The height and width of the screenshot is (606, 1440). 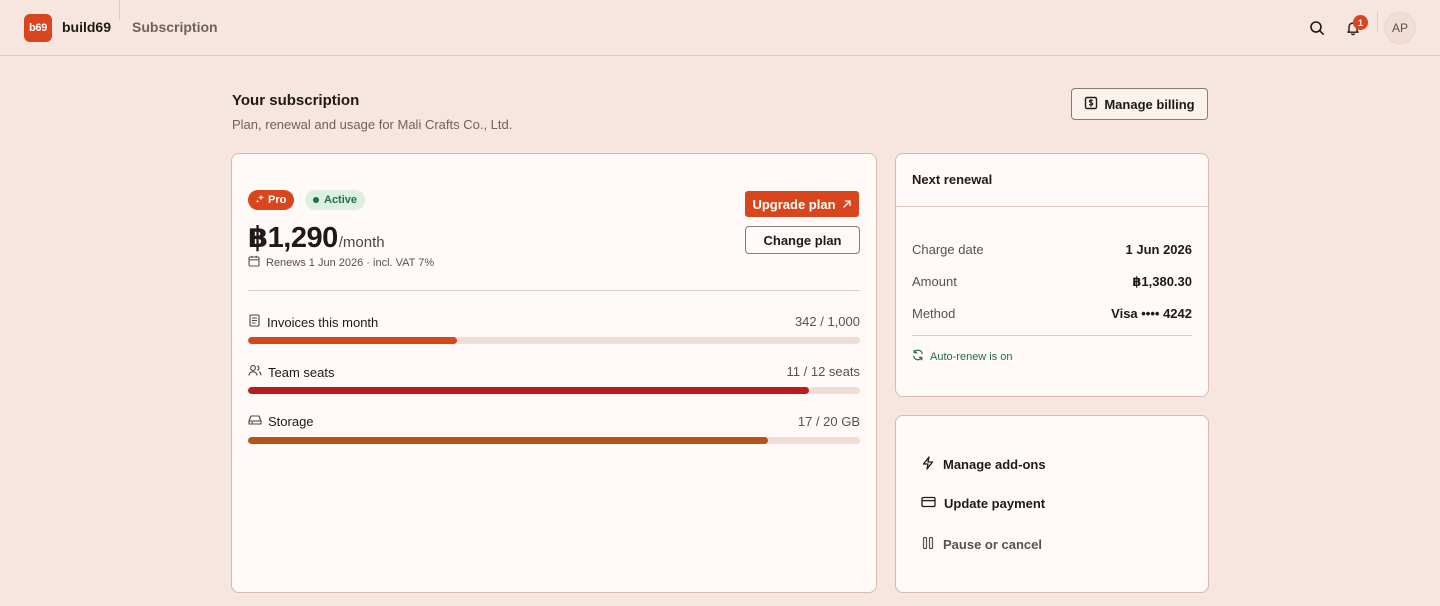 What do you see at coordinates (847, 204) in the screenshot?
I see `arrow-up-right-icon` at bounding box center [847, 204].